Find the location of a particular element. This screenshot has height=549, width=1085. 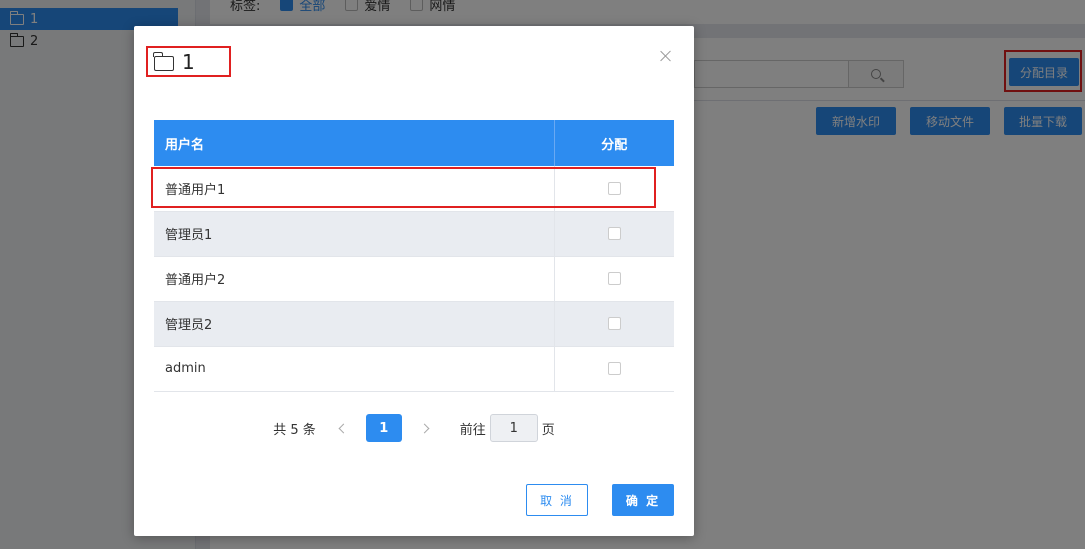

goto-suffix: 页 is located at coordinates (548, 430).